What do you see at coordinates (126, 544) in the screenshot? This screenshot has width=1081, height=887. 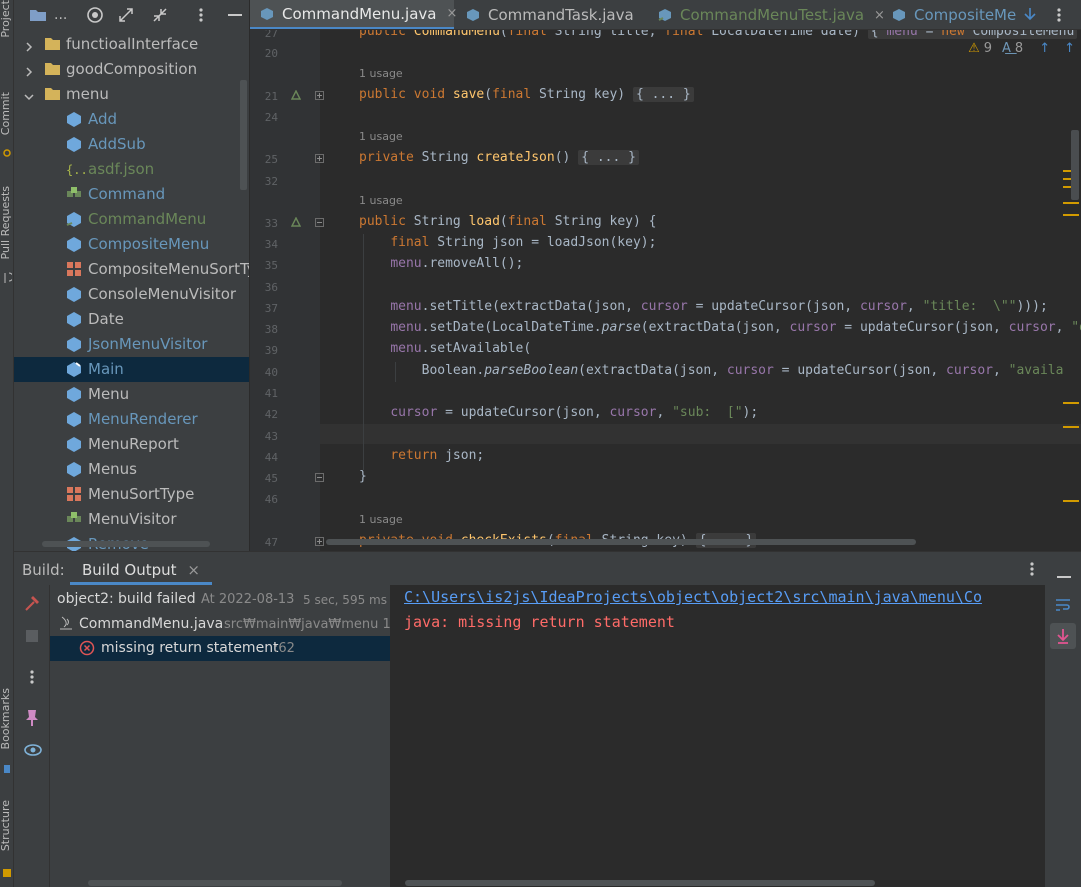 I see `project-horizontal-scrollbar` at bounding box center [126, 544].